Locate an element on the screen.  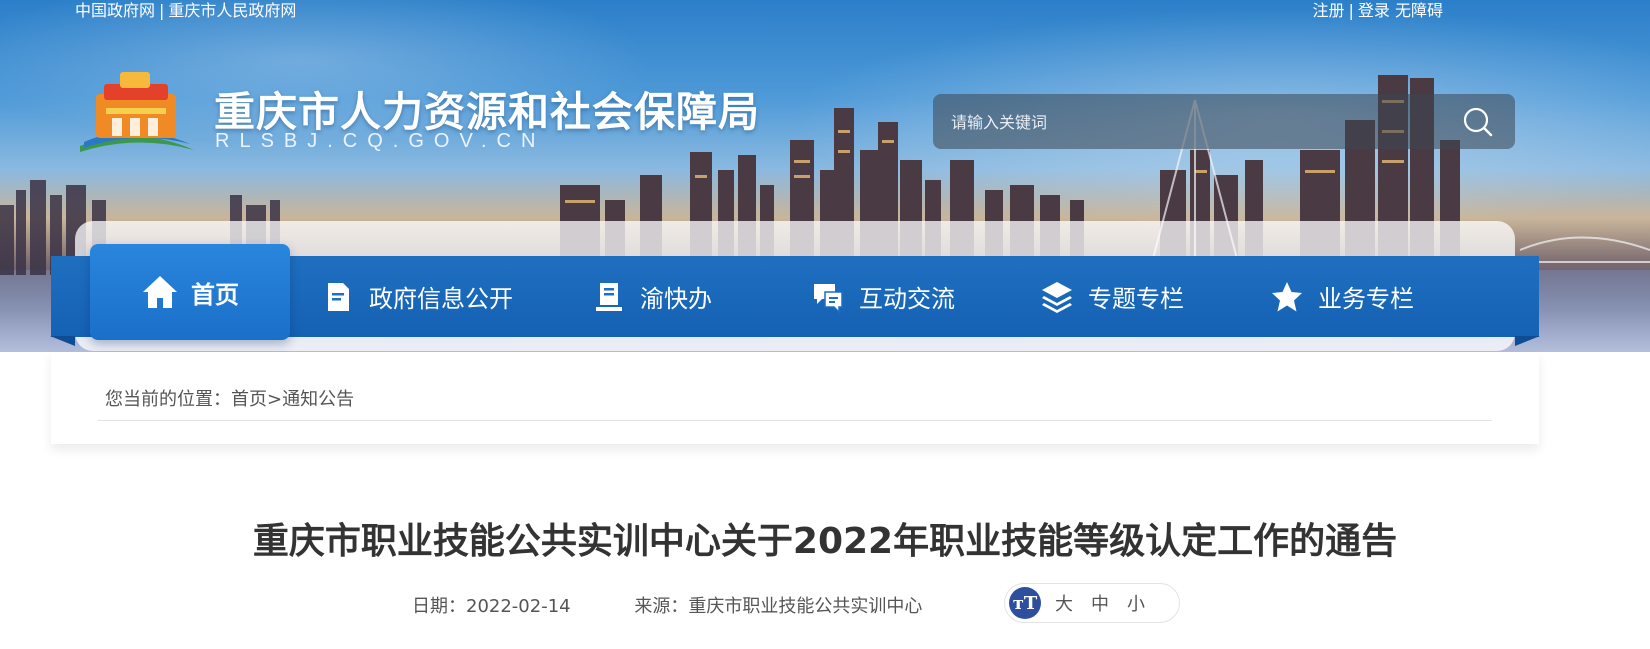
font-size-large: 大 is located at coordinates (1064, 603).